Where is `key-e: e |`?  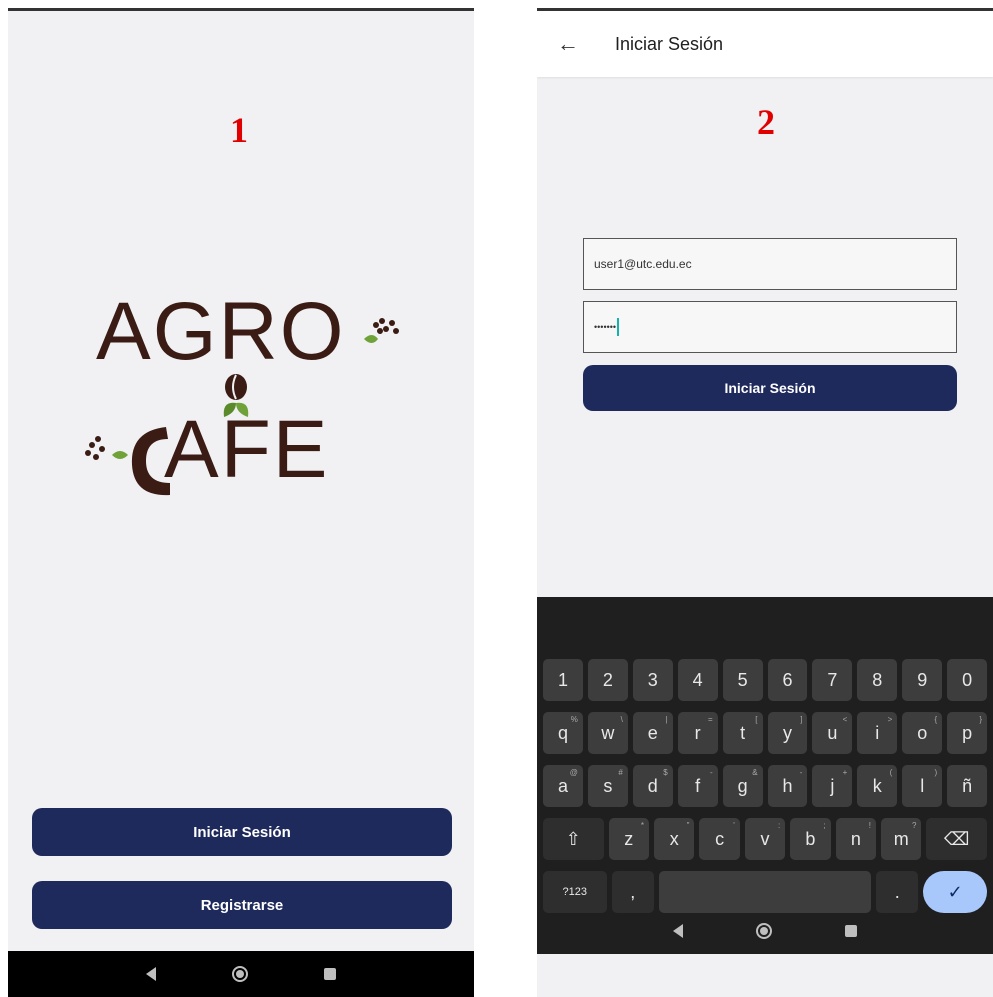
key-e: e | is located at coordinates (652, 733).